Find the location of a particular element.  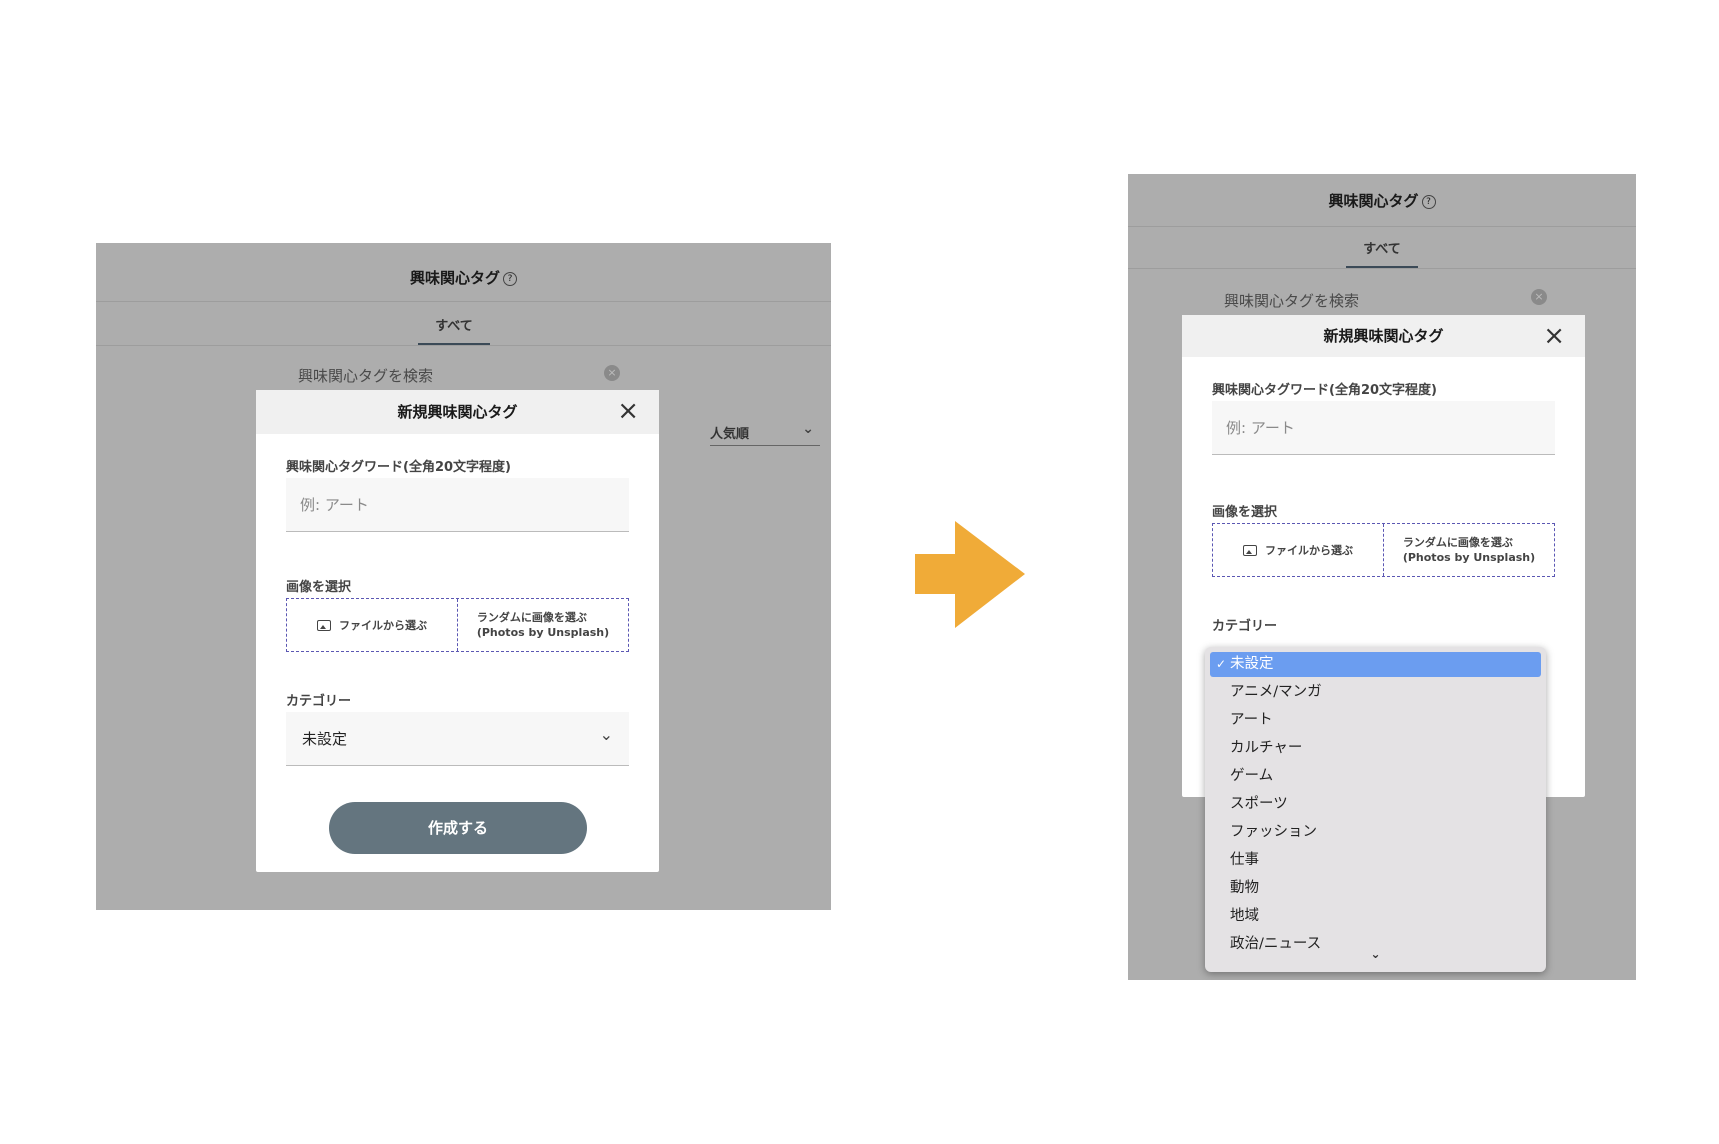

dropdown-option: 動物 is located at coordinates (1375, 888).